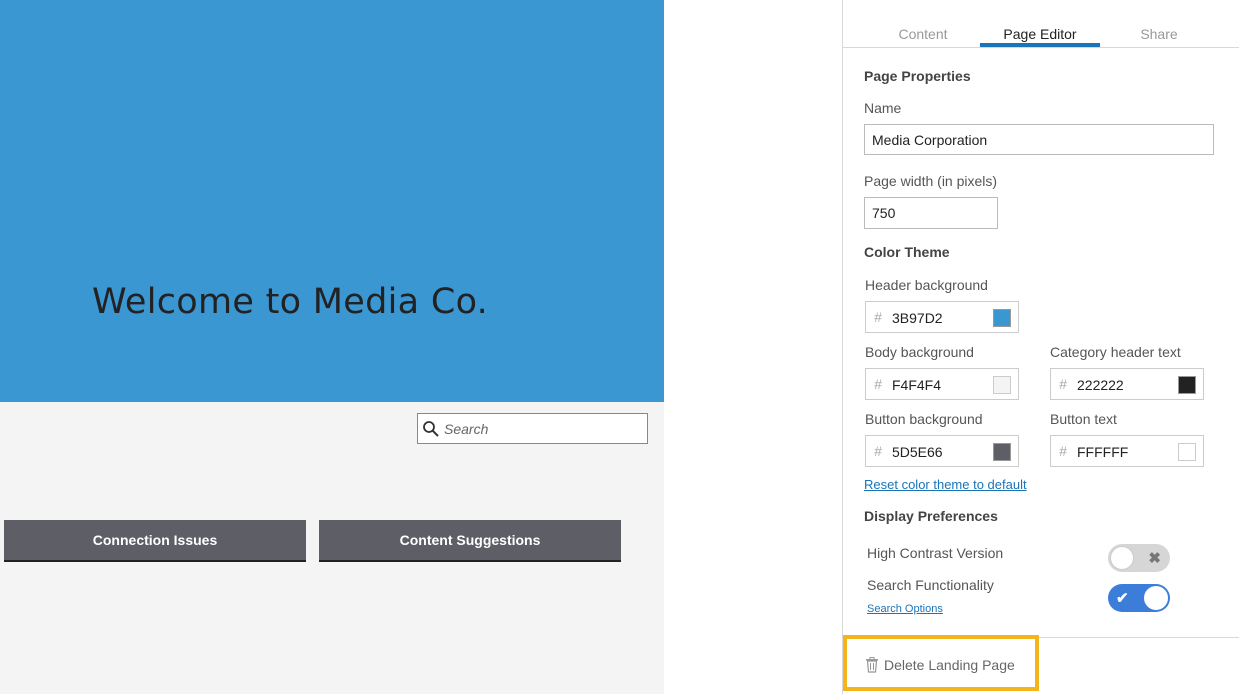  What do you see at coordinates (1127, 384) in the screenshot?
I see `category-header-text-field: # 222222` at bounding box center [1127, 384].